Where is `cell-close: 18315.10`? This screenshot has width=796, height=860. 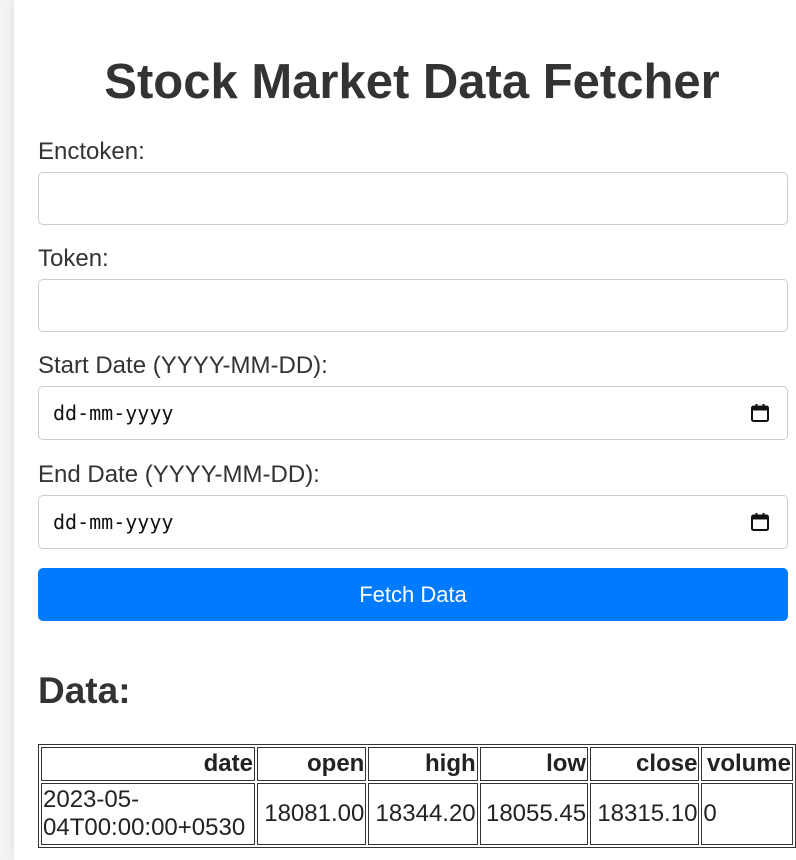
cell-close: 18315.10 is located at coordinates (645, 814).